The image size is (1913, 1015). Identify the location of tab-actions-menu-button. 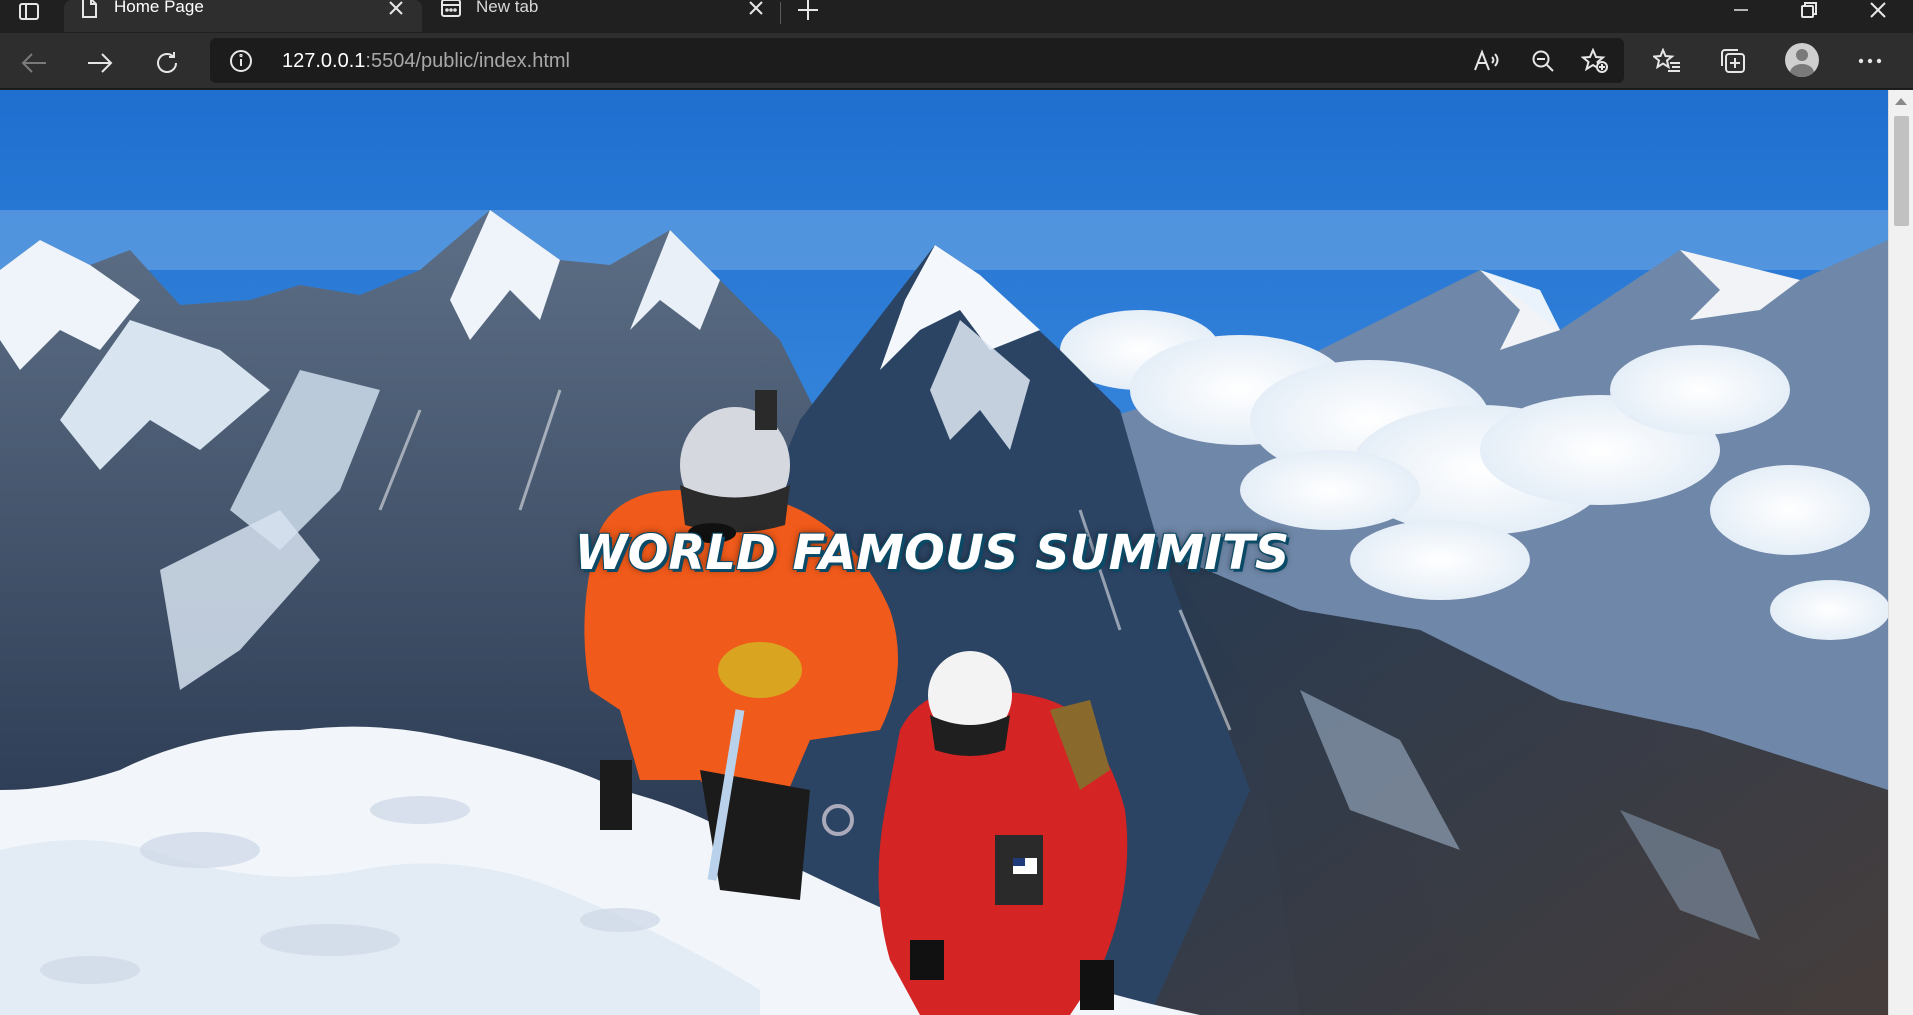
(29, 12).